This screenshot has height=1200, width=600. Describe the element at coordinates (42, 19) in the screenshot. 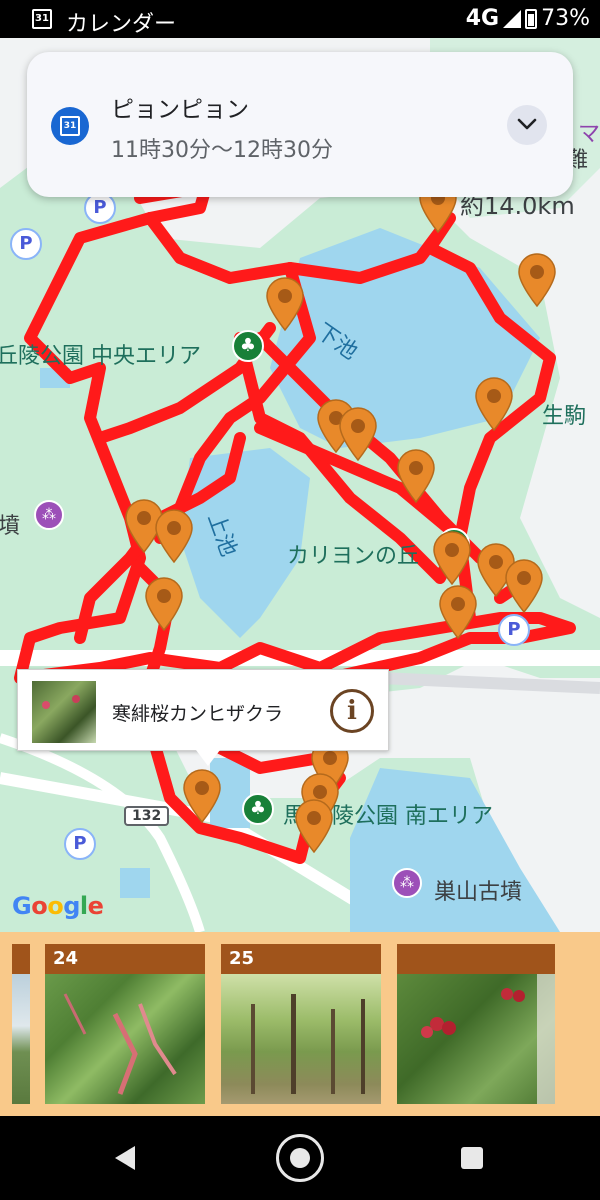

I see `calendar-app-icon: 31` at that location.